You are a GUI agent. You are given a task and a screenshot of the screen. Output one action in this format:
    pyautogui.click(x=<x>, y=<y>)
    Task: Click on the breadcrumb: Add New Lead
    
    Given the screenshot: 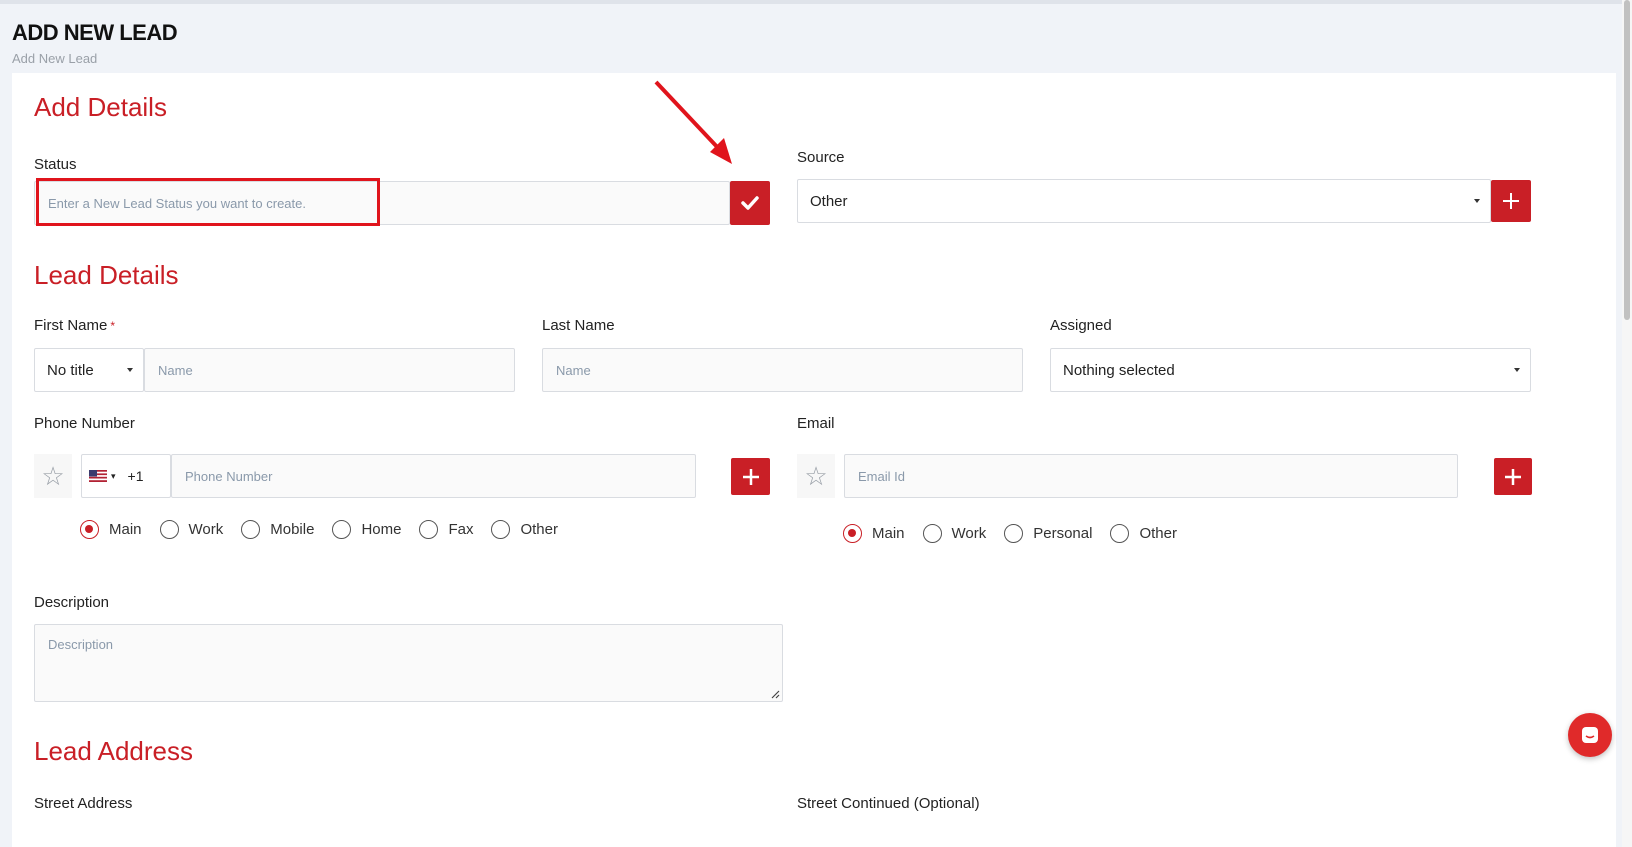 What is the action you would take?
    pyautogui.click(x=55, y=58)
    